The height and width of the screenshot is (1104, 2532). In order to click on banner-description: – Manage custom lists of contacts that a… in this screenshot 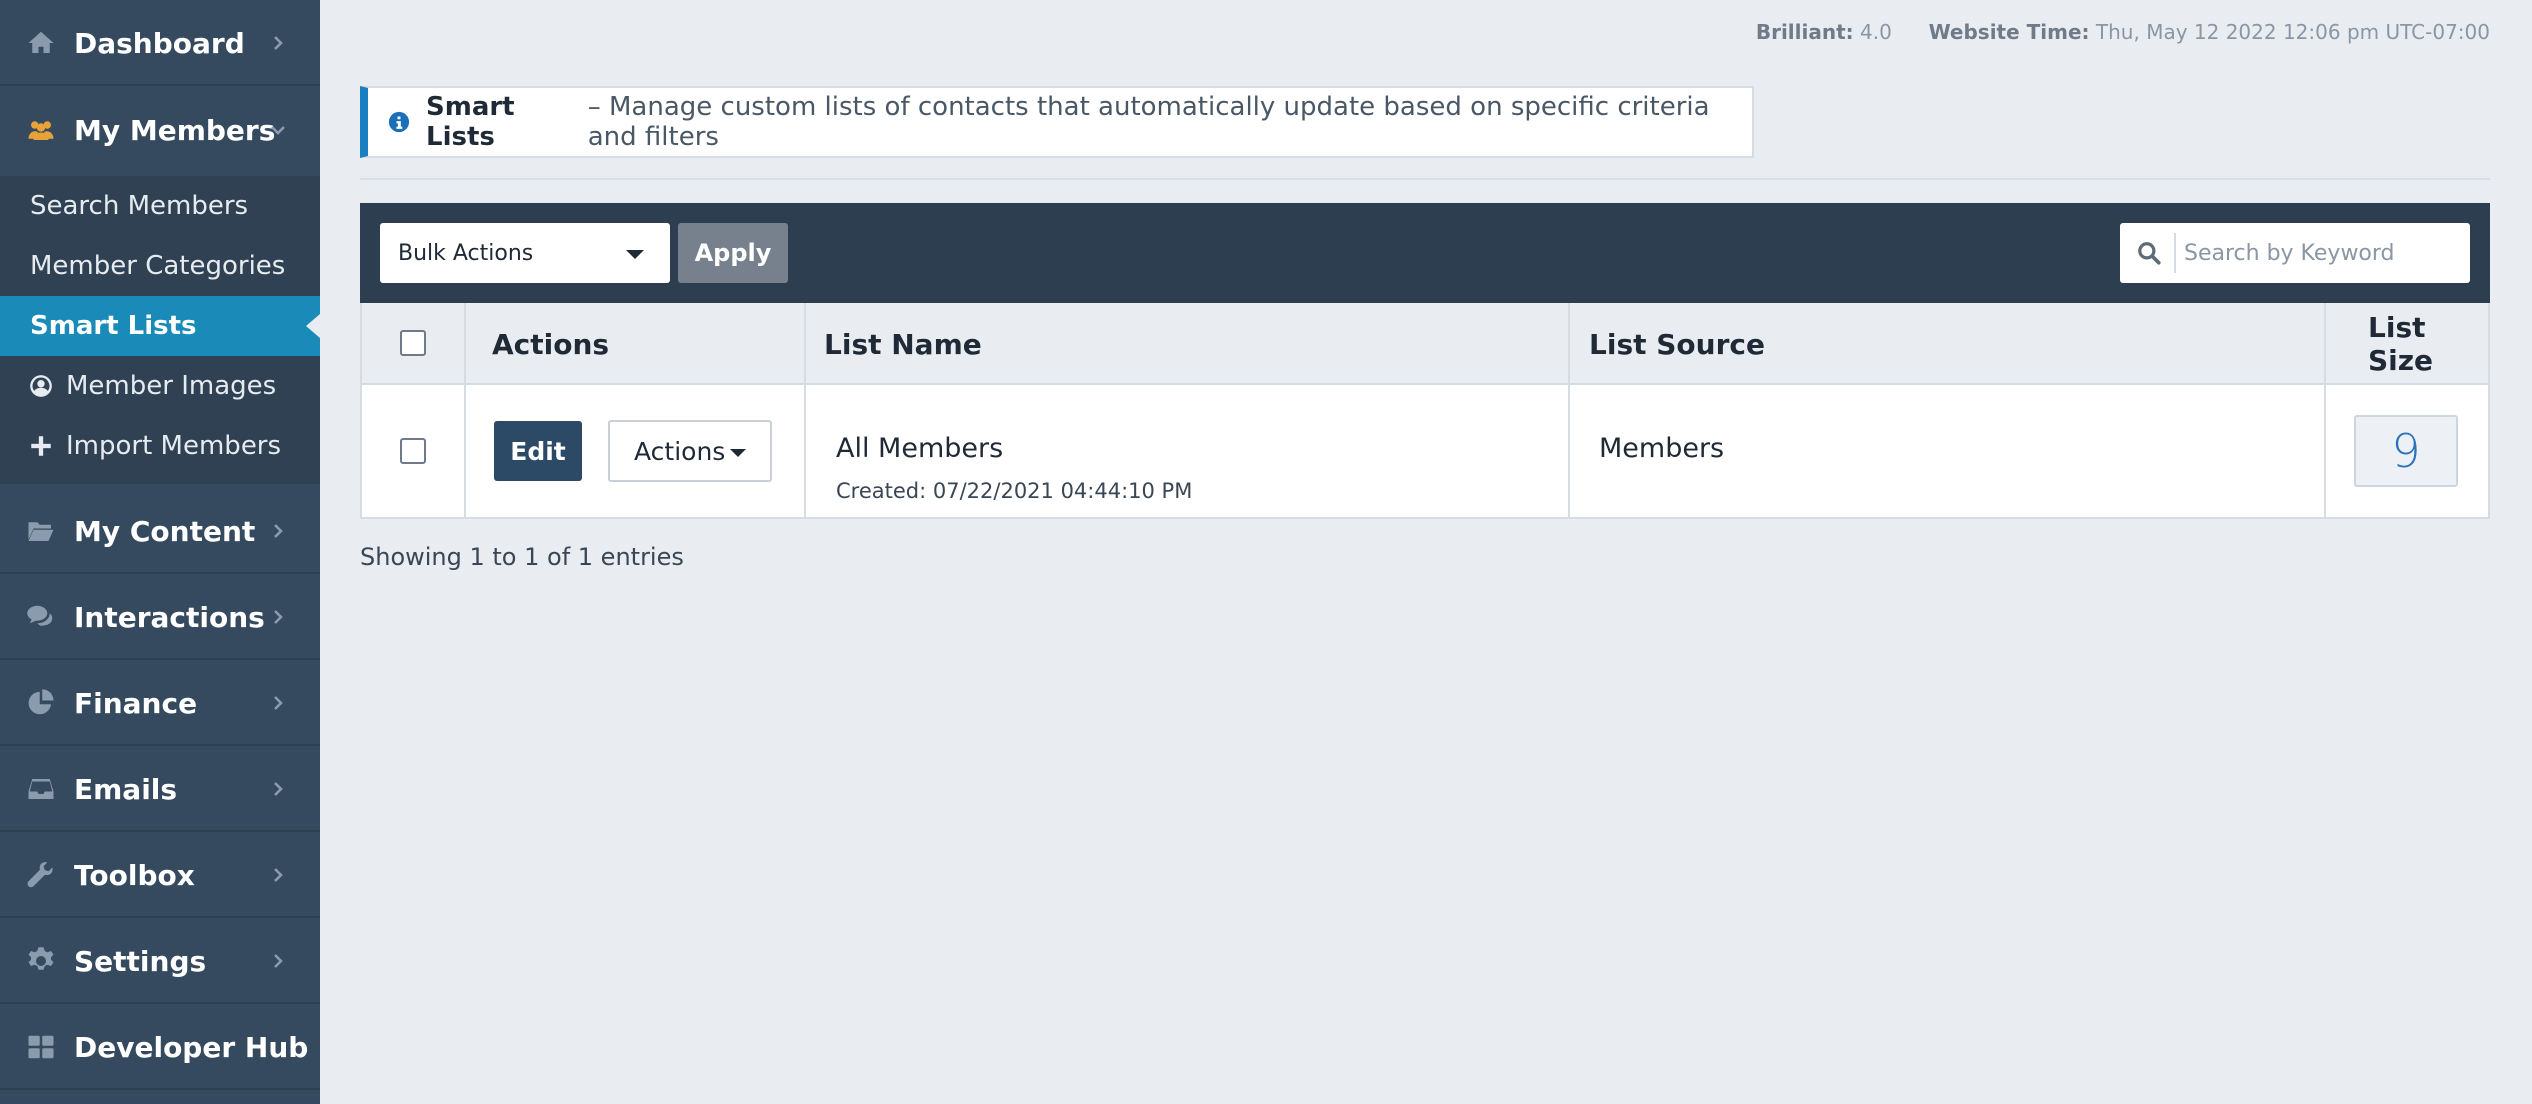, I will do `click(1148, 122)`.